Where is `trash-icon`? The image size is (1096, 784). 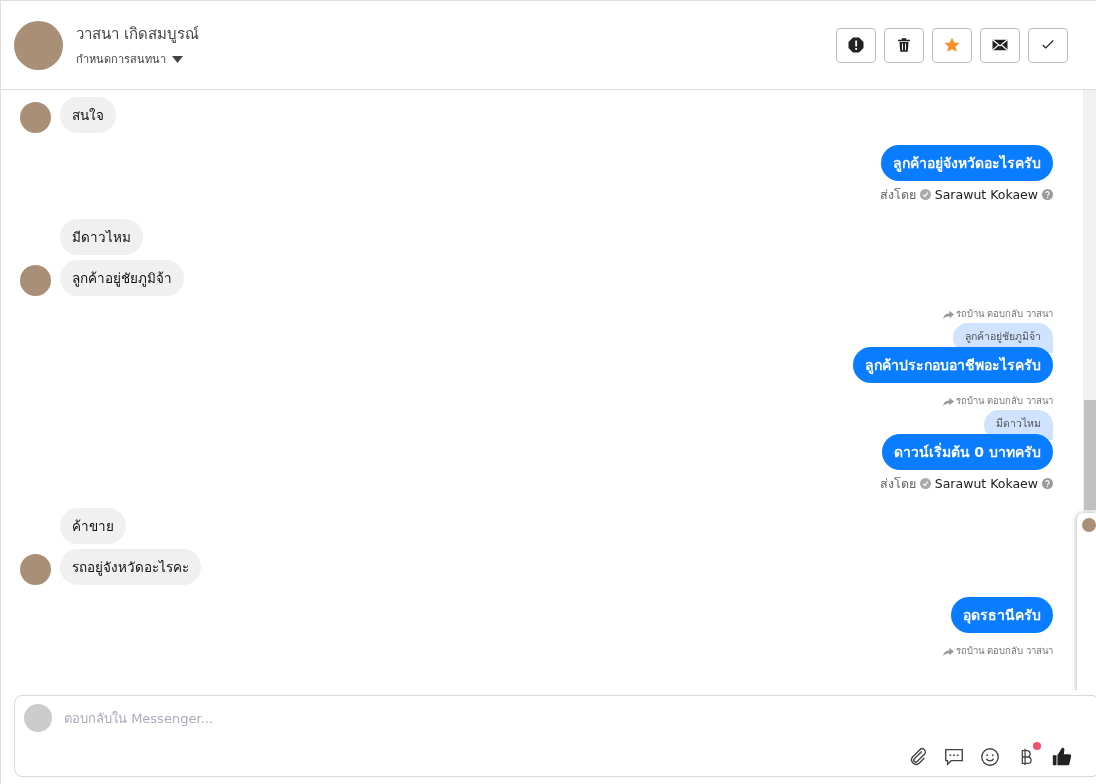
trash-icon is located at coordinates (904, 45).